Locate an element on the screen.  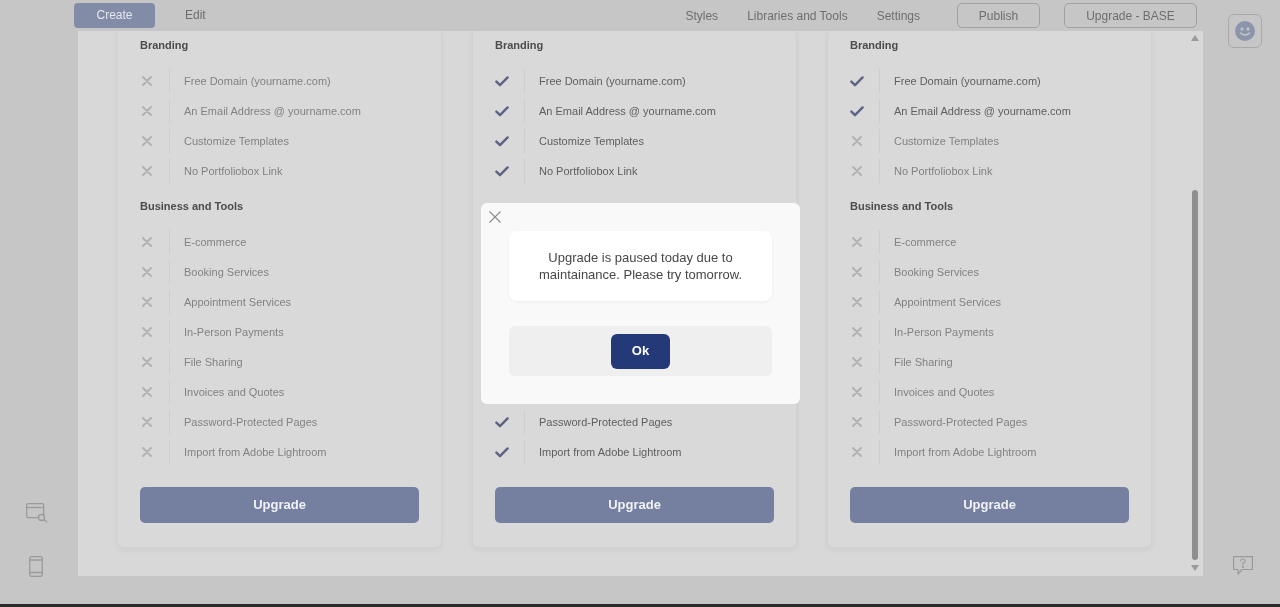
avatar-button is located at coordinates (1245, 31).